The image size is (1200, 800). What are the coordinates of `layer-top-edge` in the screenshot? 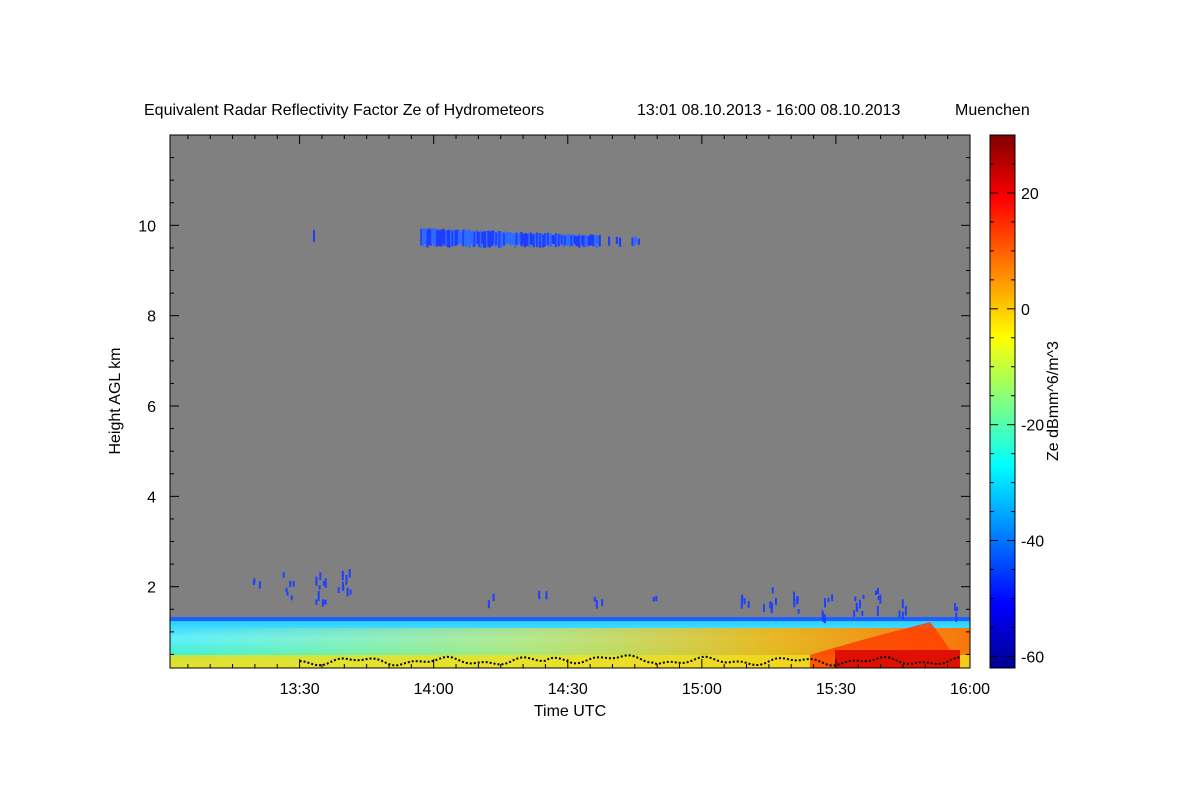 It's located at (570, 619).